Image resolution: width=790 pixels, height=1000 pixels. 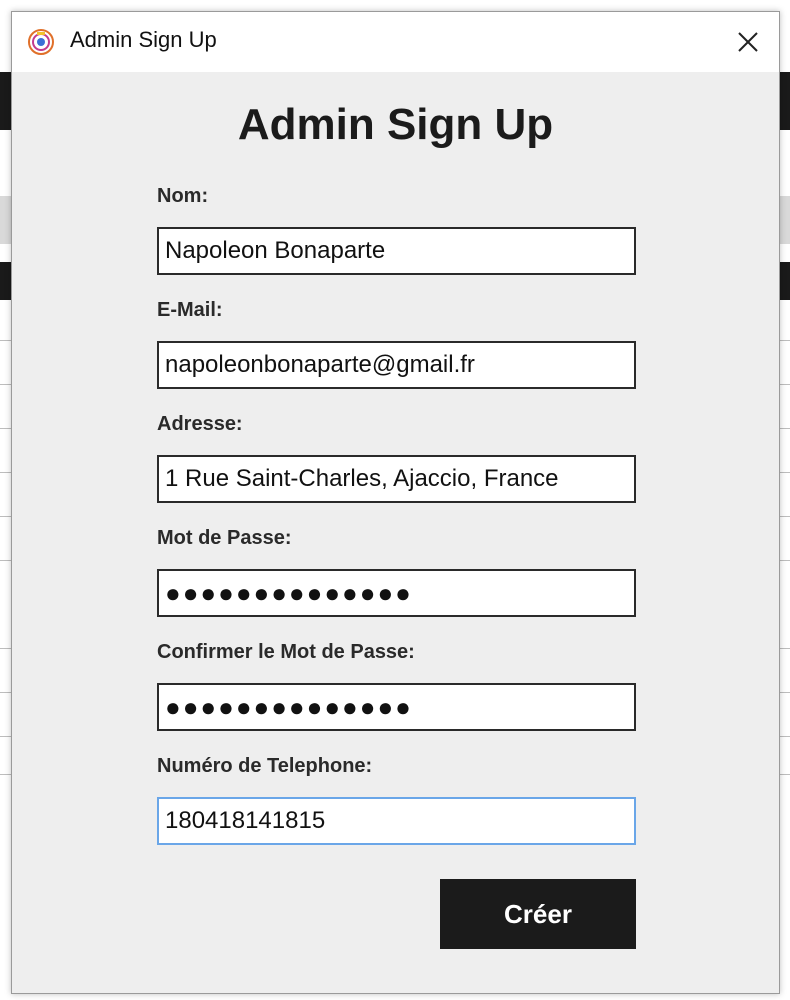 What do you see at coordinates (200, 424) in the screenshot?
I see `address-label: Adresse:` at bounding box center [200, 424].